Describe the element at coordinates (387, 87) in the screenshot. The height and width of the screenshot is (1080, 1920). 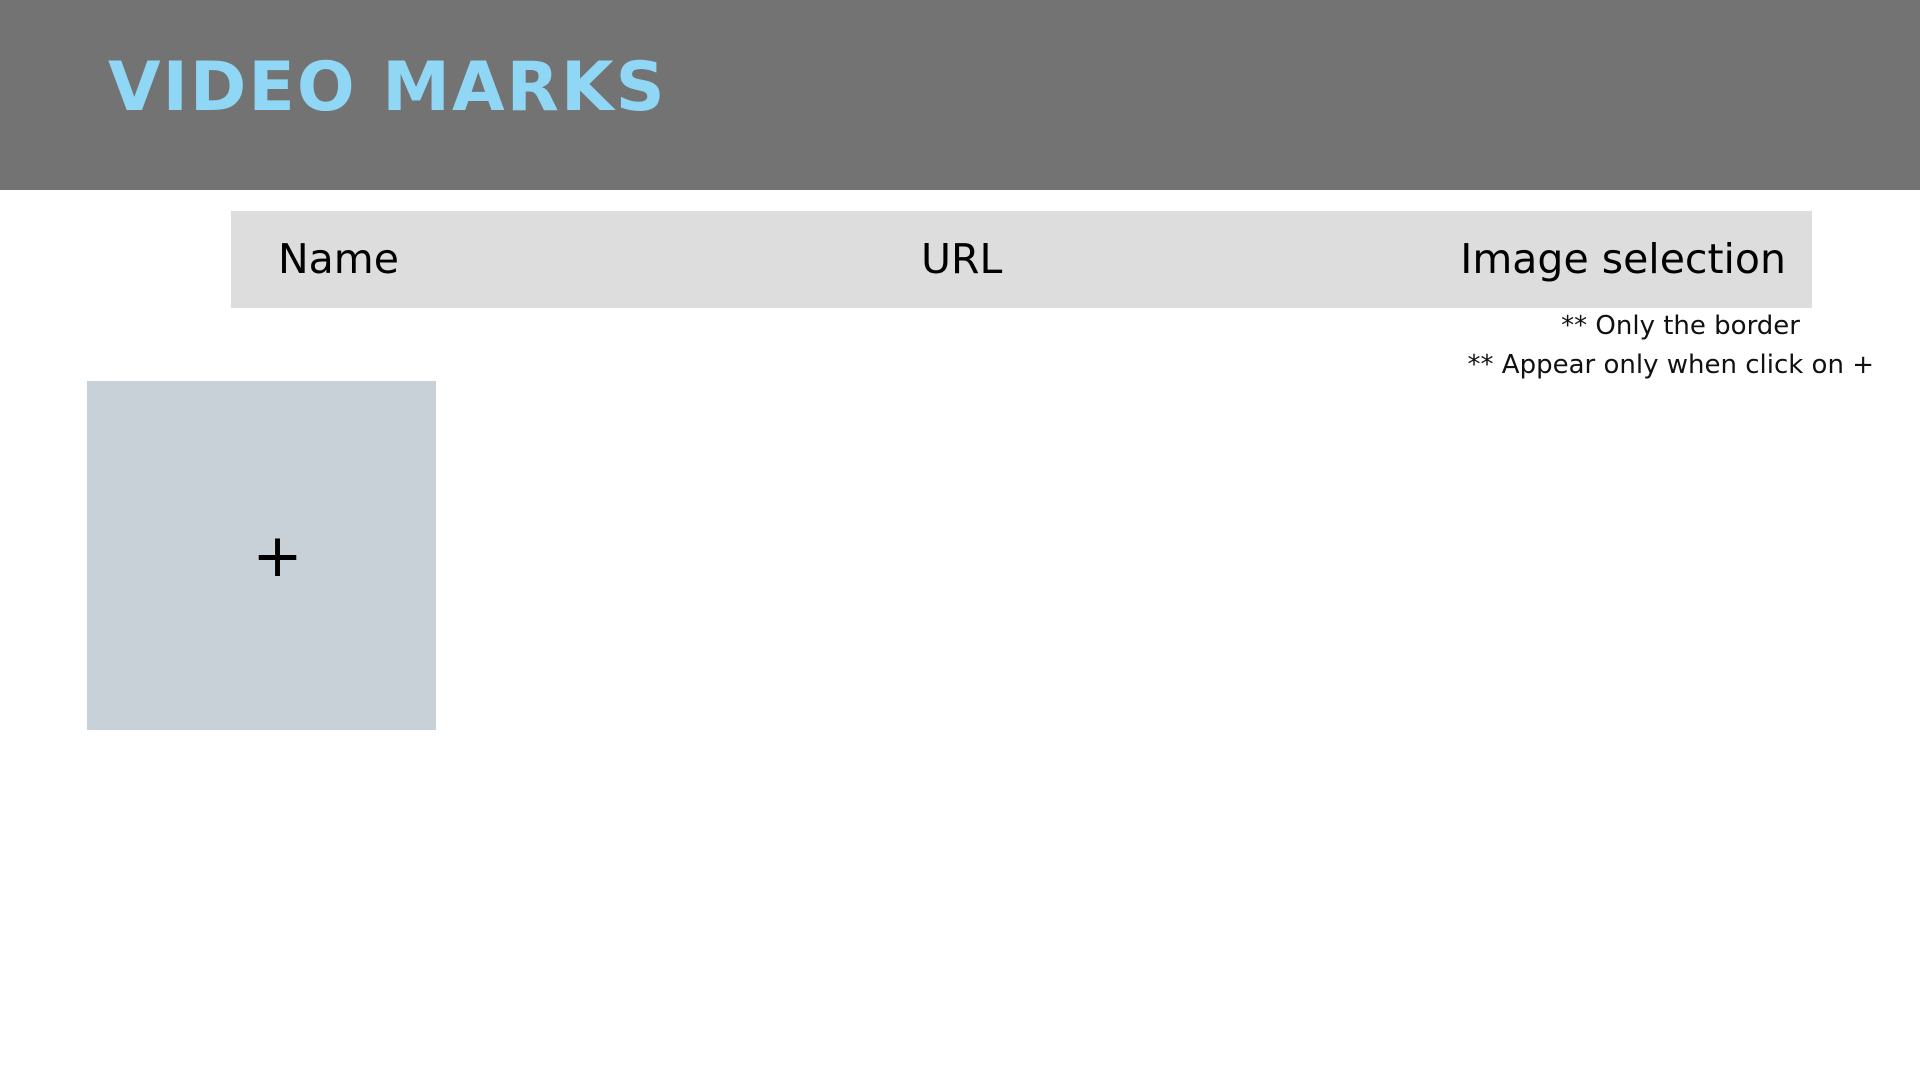
I see `page-title: VIDEO MARKS` at that location.